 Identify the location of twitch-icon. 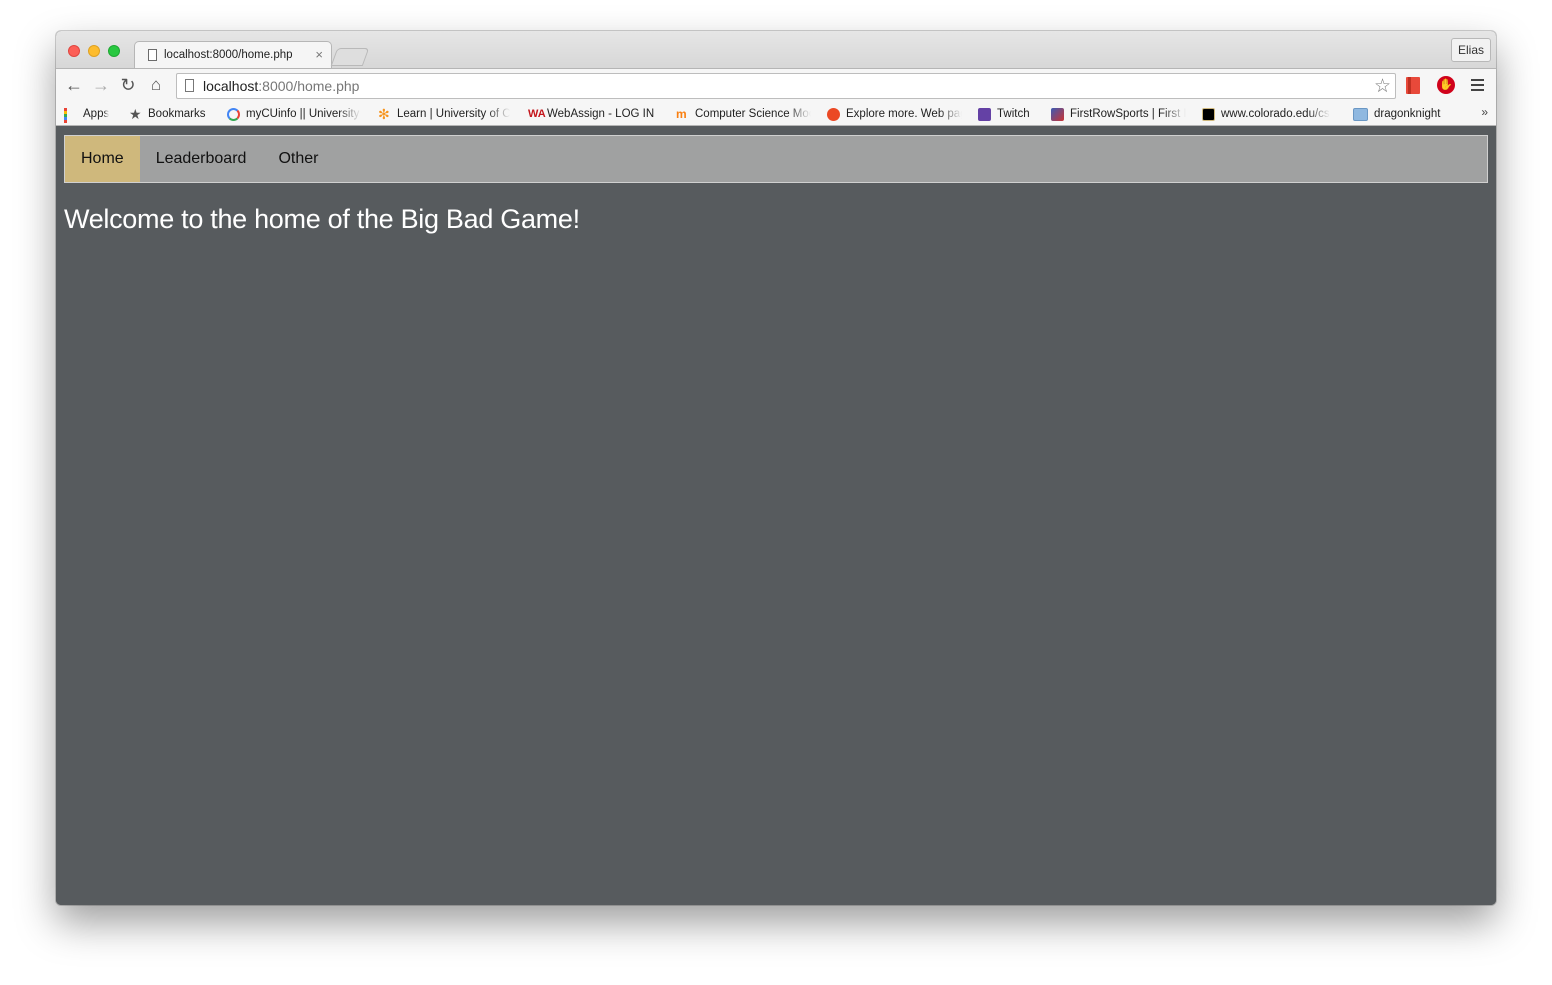
(984, 114).